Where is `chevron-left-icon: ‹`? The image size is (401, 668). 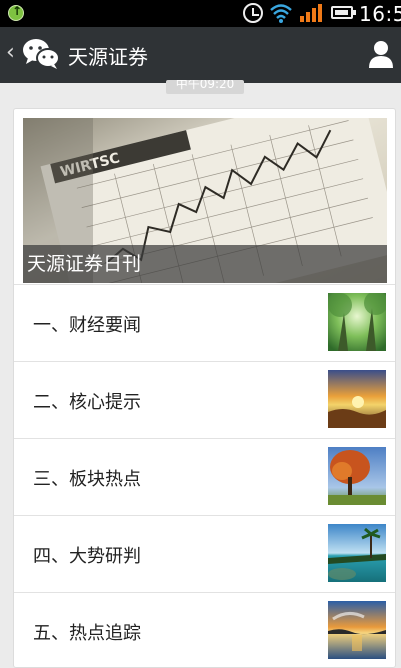
chevron-left-icon: ‹ is located at coordinates (10, 53).